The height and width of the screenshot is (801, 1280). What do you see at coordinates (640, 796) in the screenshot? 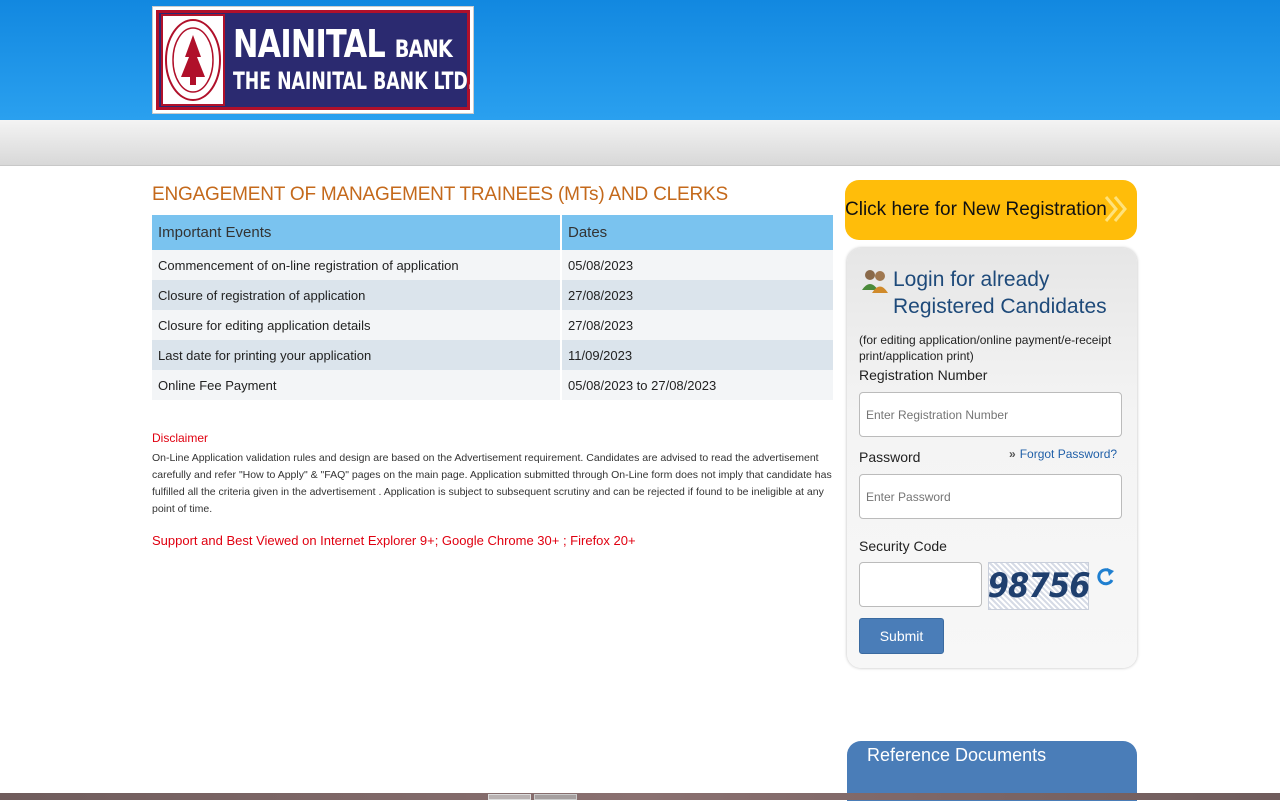
I see `bottom-taskbar` at bounding box center [640, 796].